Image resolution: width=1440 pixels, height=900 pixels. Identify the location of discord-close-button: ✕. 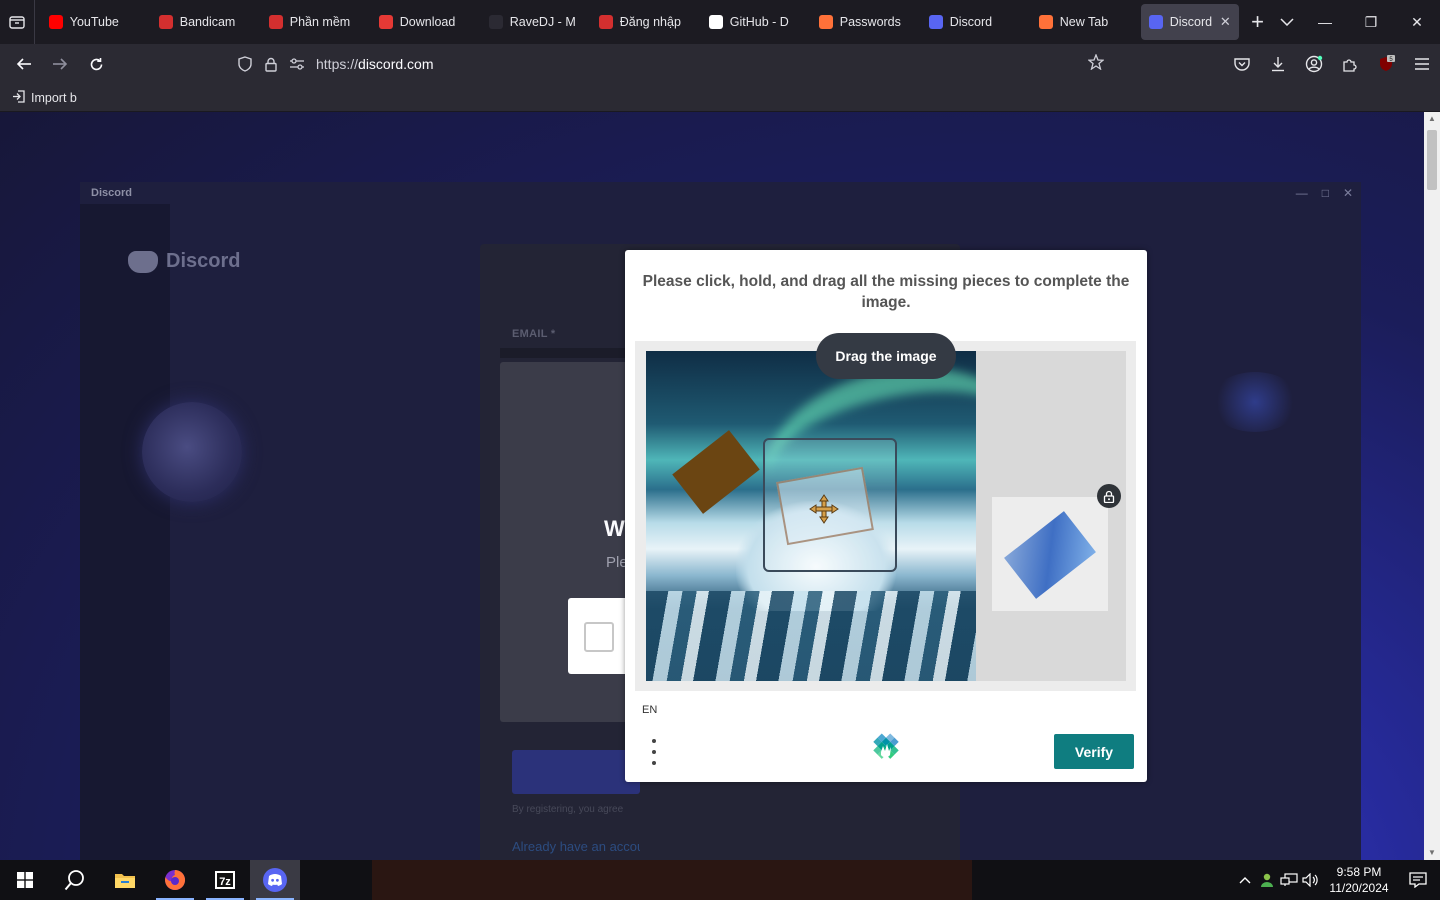
(1348, 193).